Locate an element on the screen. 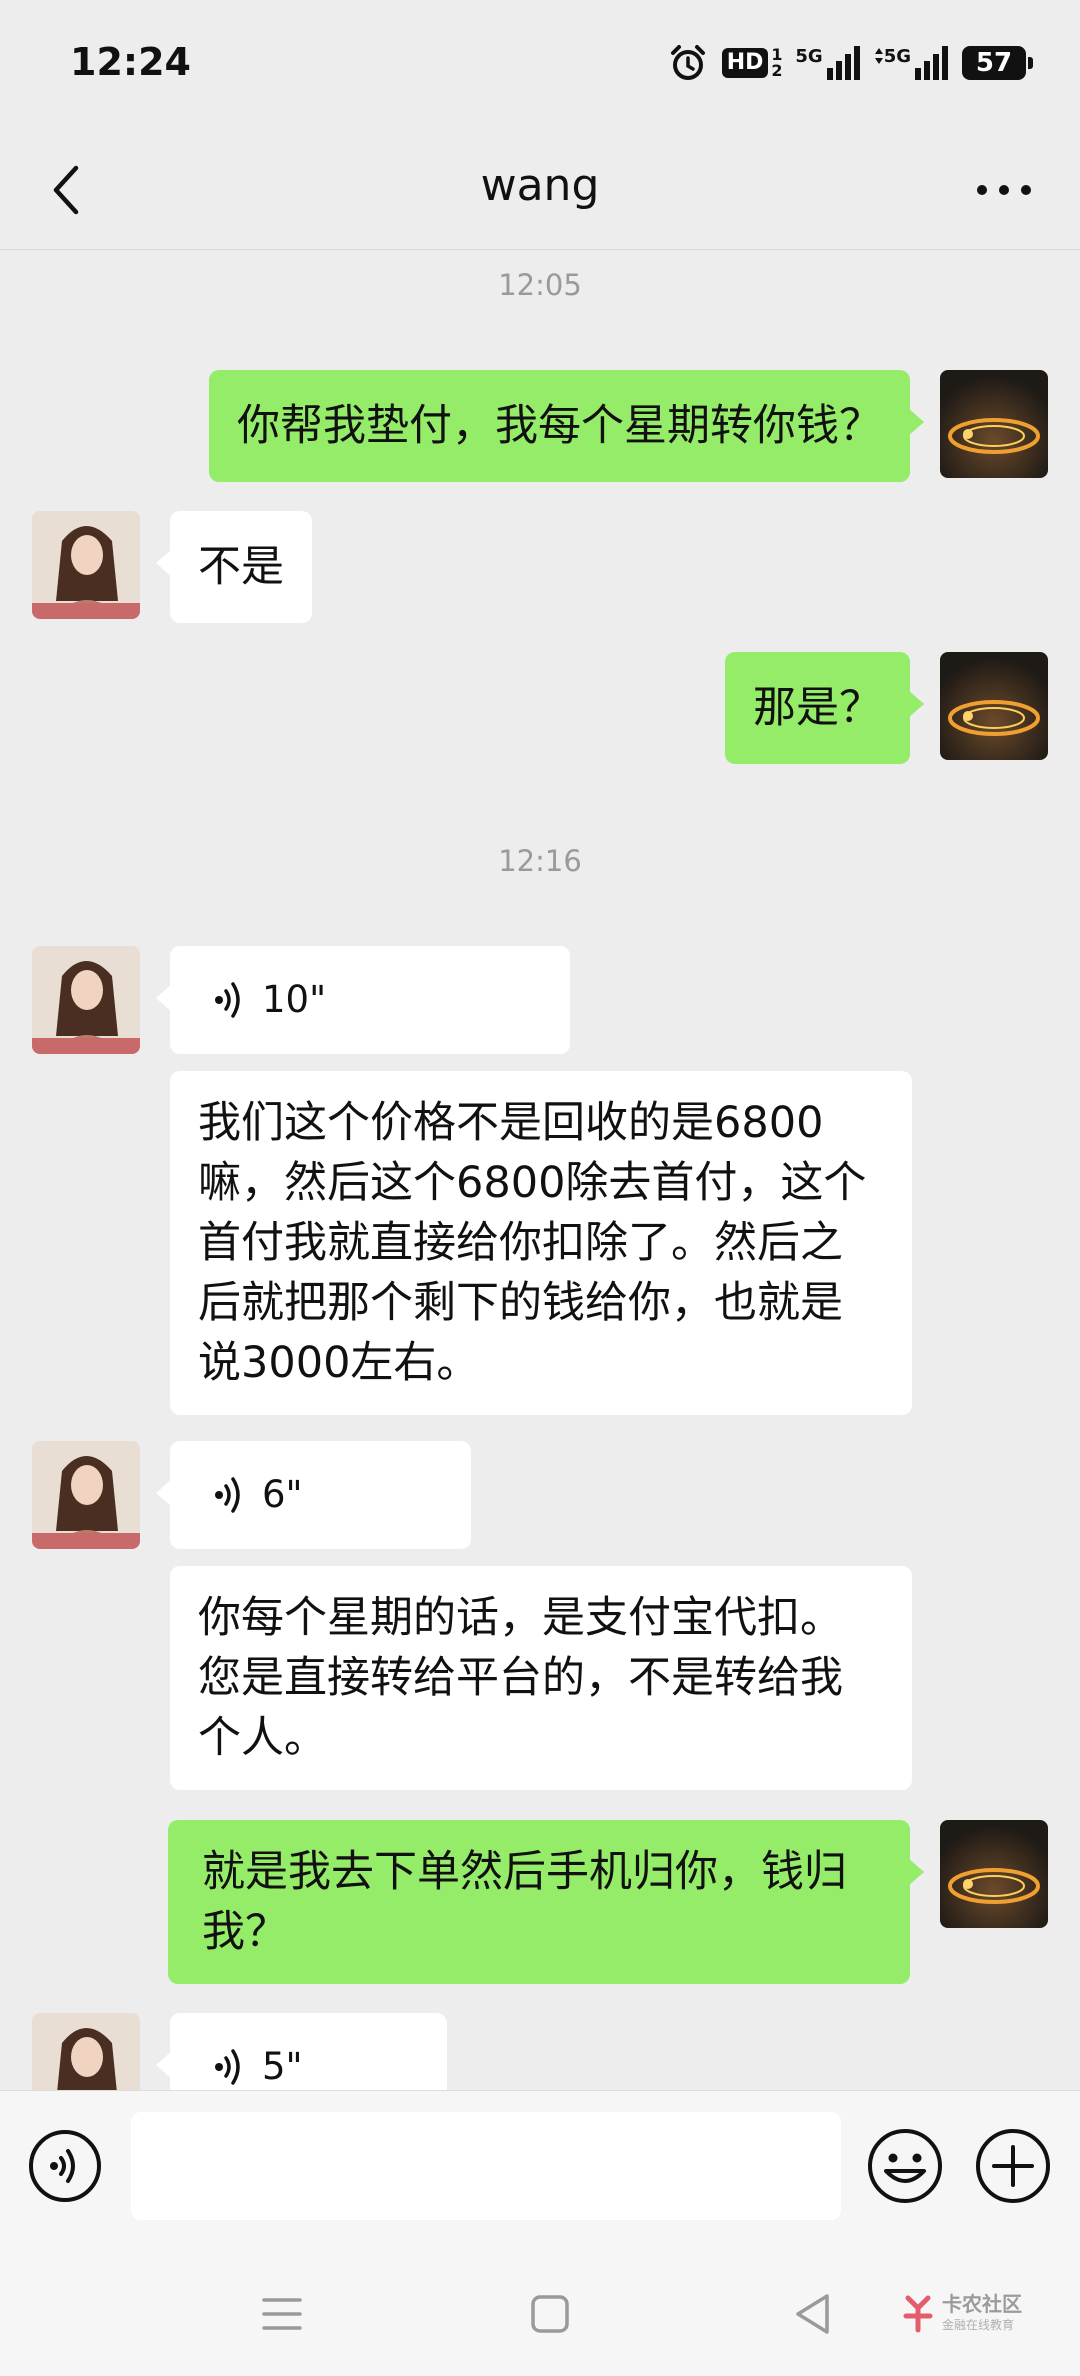 This screenshot has height=2376, width=1080. voice-message: 6" is located at coordinates (313, 1495).